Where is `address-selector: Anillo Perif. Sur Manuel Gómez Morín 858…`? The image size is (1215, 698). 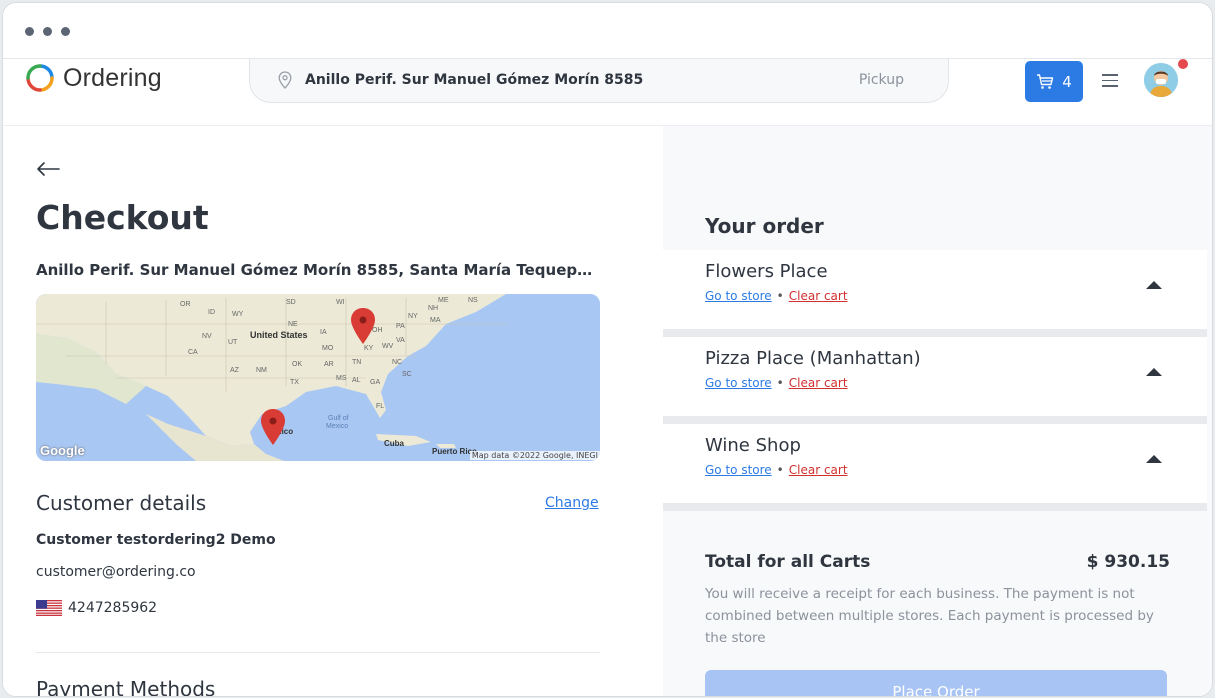
address-selector: Anillo Perif. Sur Manuel Gómez Morín 858… is located at coordinates (599, 81).